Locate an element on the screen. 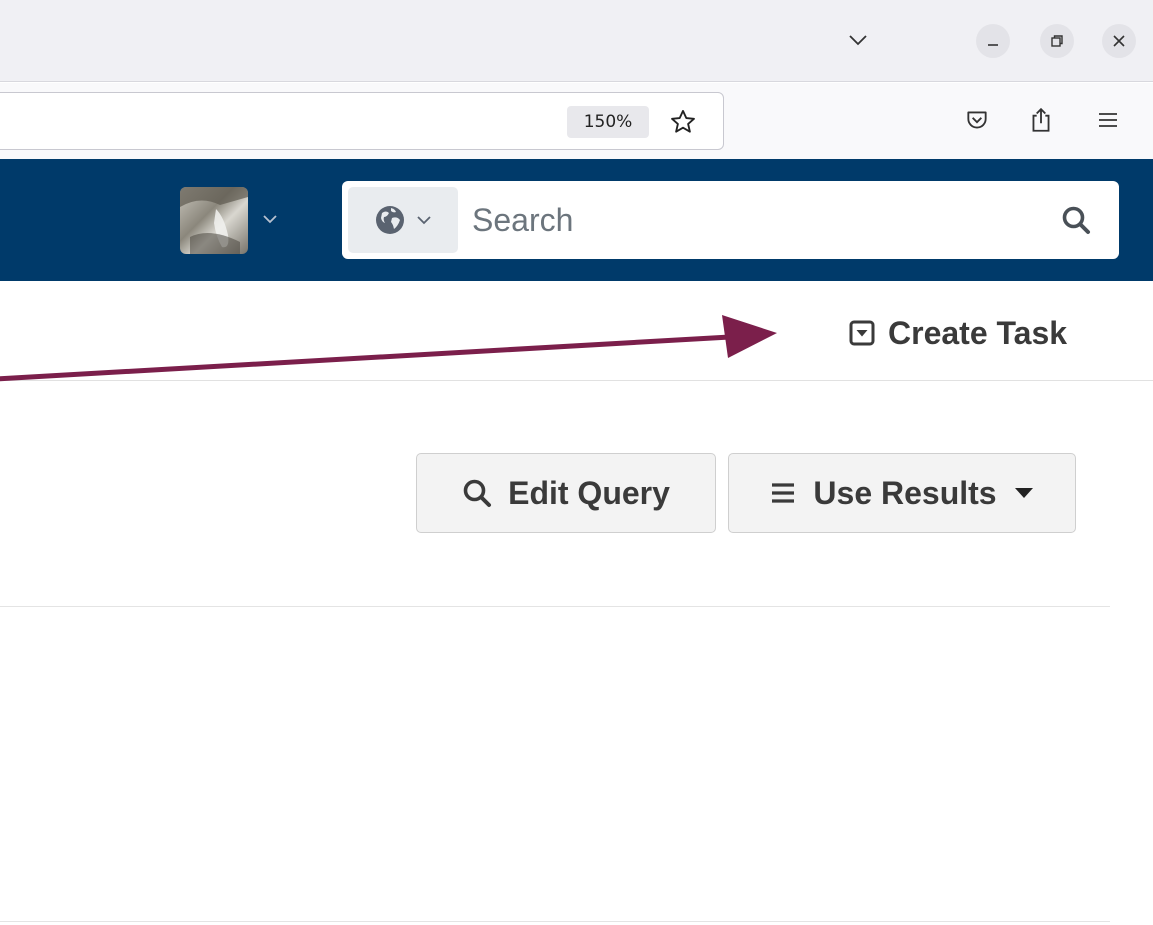 This screenshot has width=1153, height=925. caret-down-icon is located at coordinates (1023, 493).